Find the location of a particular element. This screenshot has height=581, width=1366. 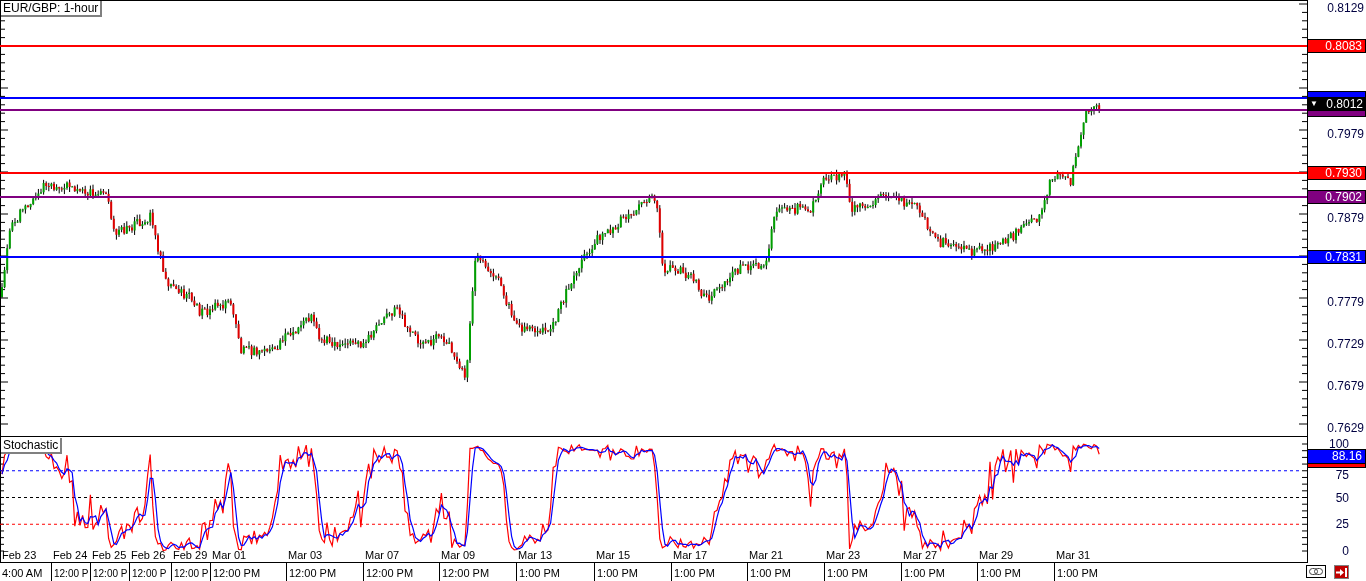

axis-label: 0.7679 is located at coordinates (1345, 386).